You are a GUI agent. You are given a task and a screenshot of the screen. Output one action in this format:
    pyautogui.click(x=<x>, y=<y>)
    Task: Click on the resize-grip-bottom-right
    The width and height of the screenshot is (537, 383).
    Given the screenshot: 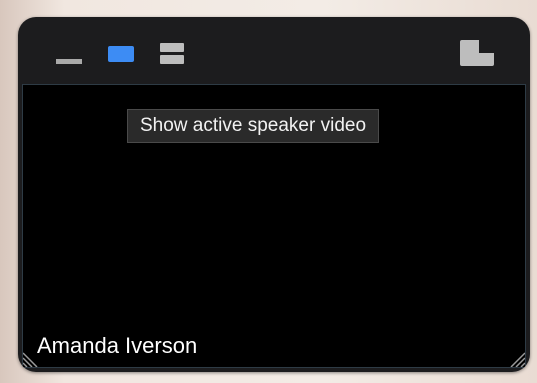 What is the action you would take?
    pyautogui.click(x=516, y=358)
    